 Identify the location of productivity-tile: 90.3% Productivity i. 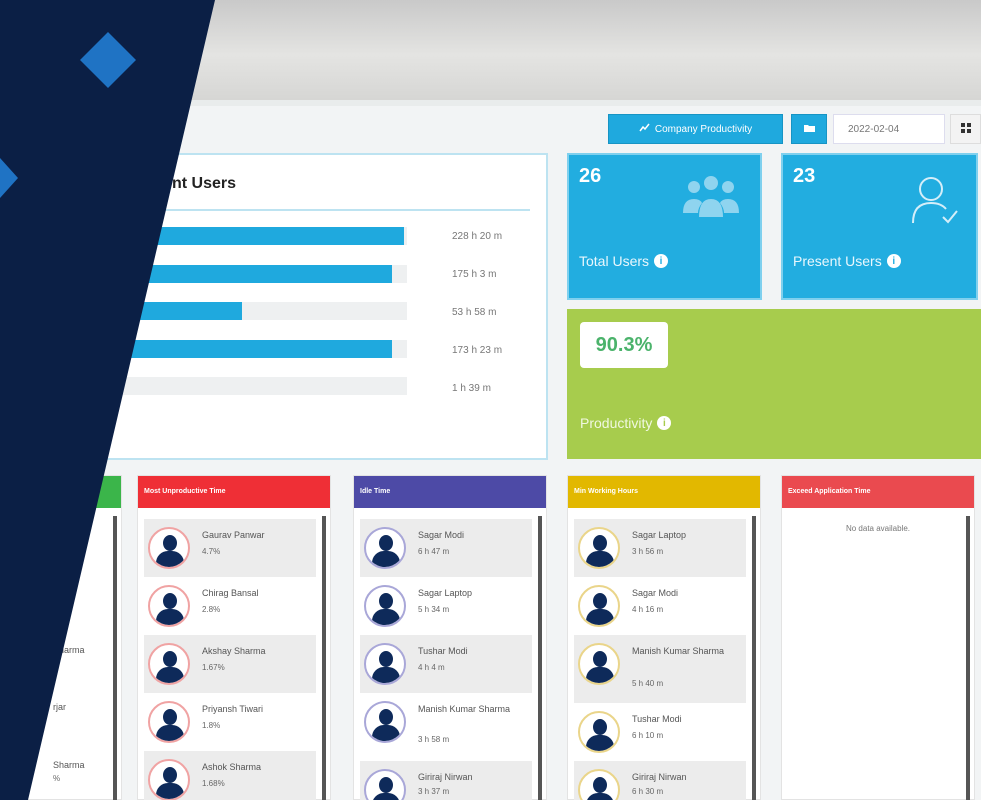
(774, 384).